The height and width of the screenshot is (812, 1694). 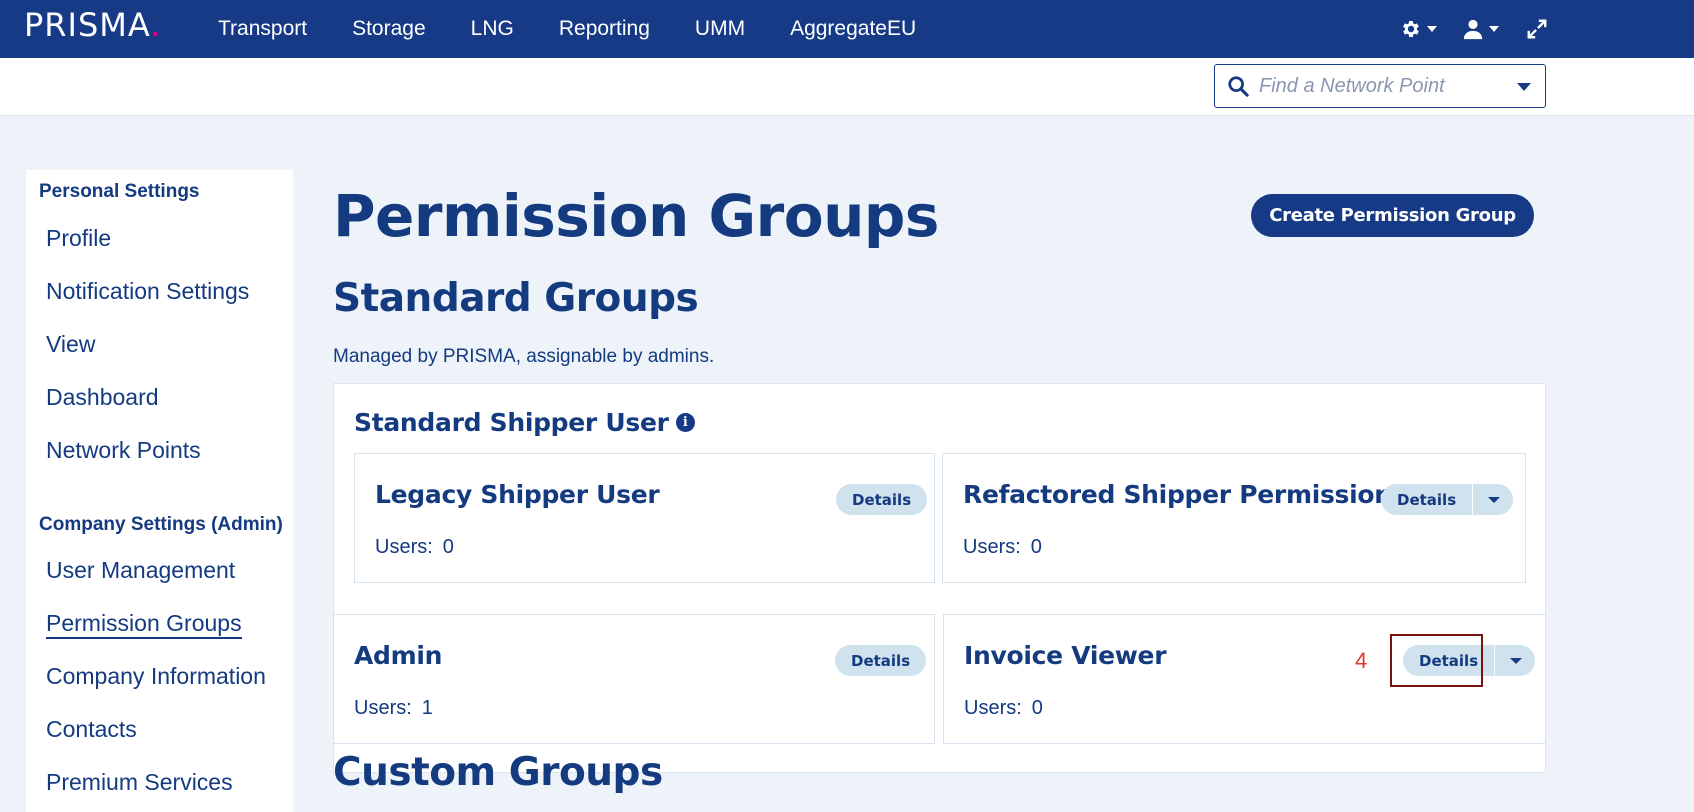 I want to click on network-point-search, so click(x=1380, y=86).